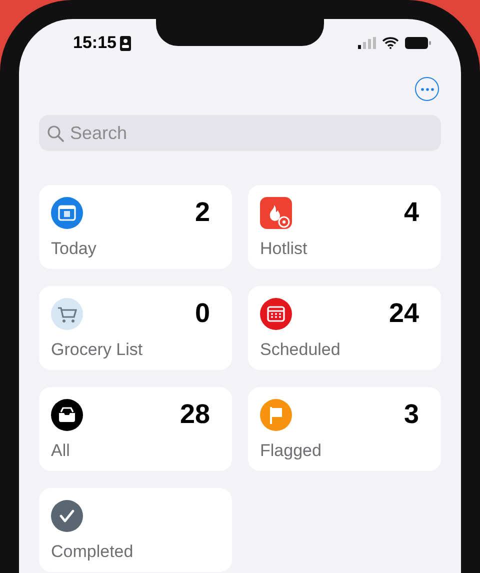 The height and width of the screenshot is (573, 480). Describe the element at coordinates (301, 349) in the screenshot. I see `list-label: Scheduled` at that location.